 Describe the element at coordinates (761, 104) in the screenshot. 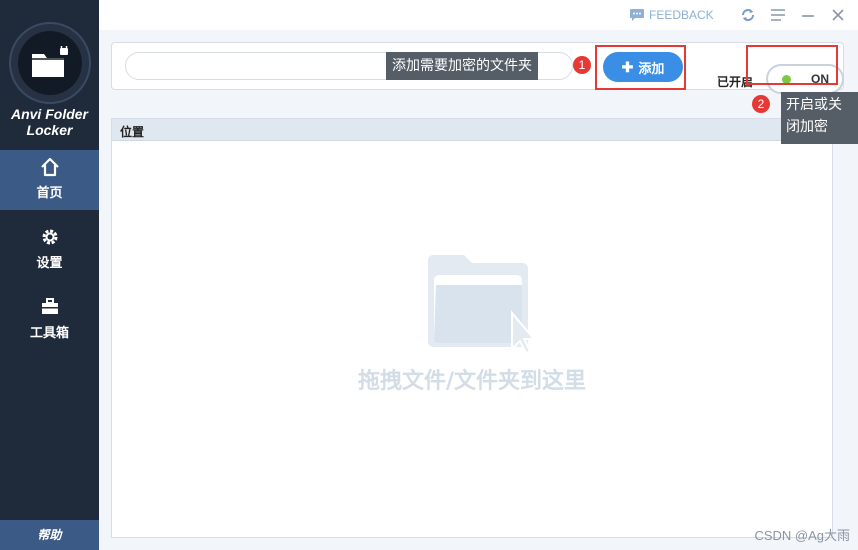

I see `callout-badge-2: 2` at that location.